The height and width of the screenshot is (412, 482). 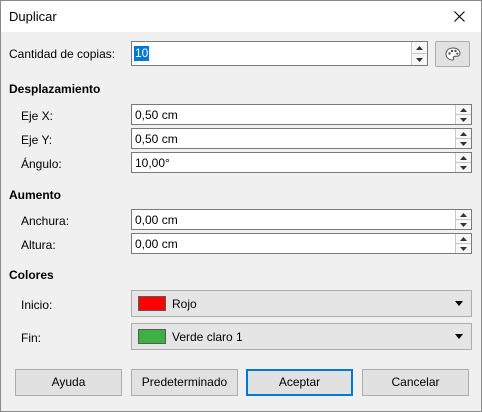 I want to click on title-bar: Duplicar, so click(x=241, y=16).